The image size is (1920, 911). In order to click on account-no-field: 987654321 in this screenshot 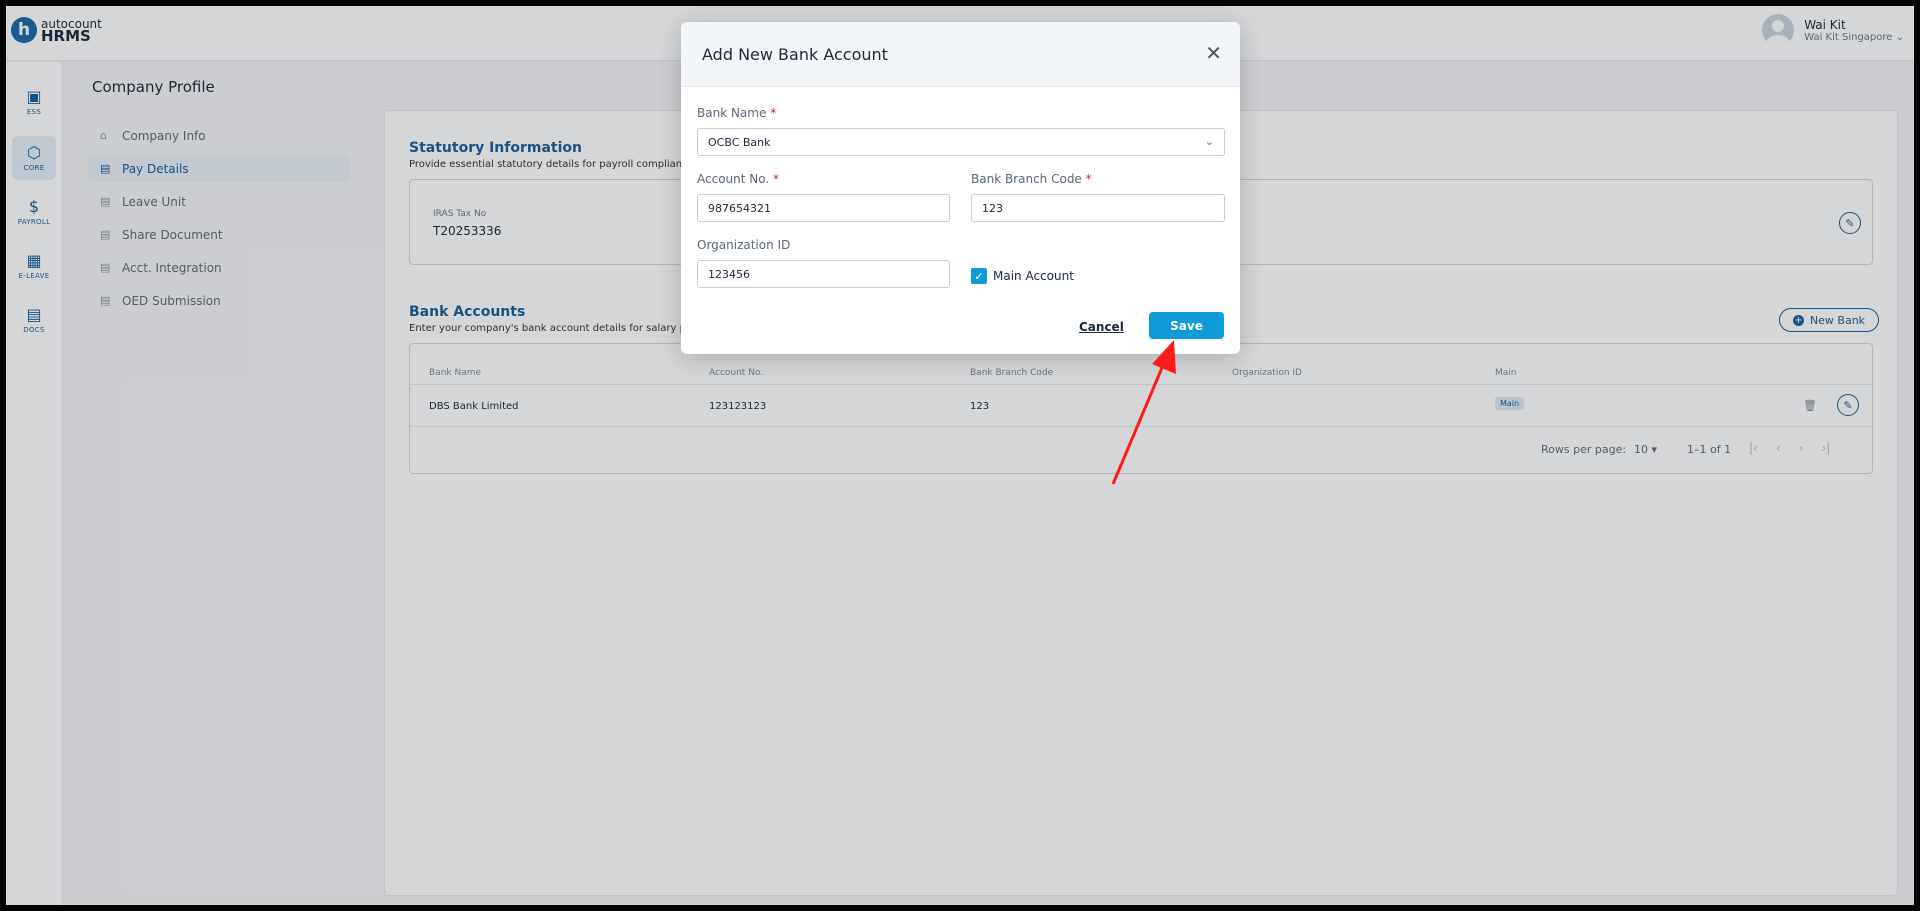, I will do `click(823, 208)`.